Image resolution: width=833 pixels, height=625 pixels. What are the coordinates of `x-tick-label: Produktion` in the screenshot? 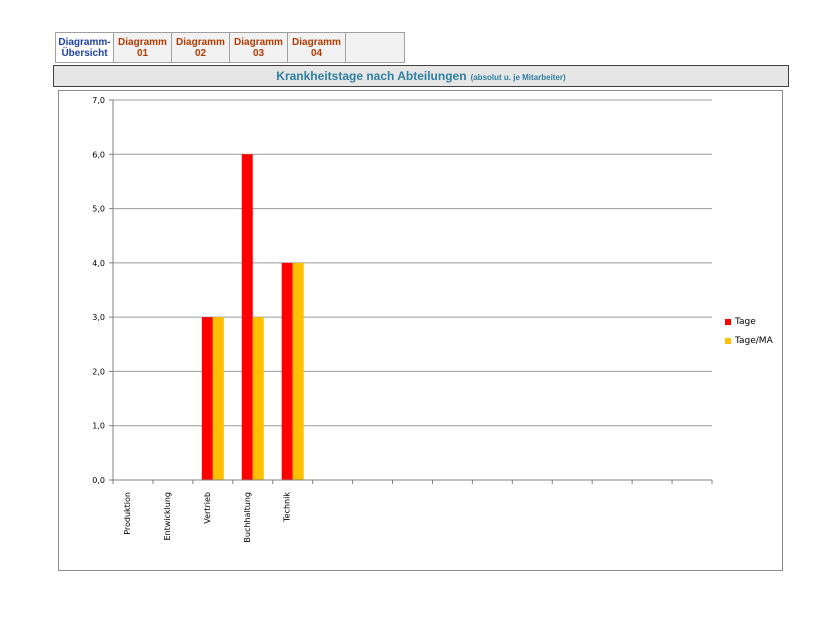 It's located at (127, 513).